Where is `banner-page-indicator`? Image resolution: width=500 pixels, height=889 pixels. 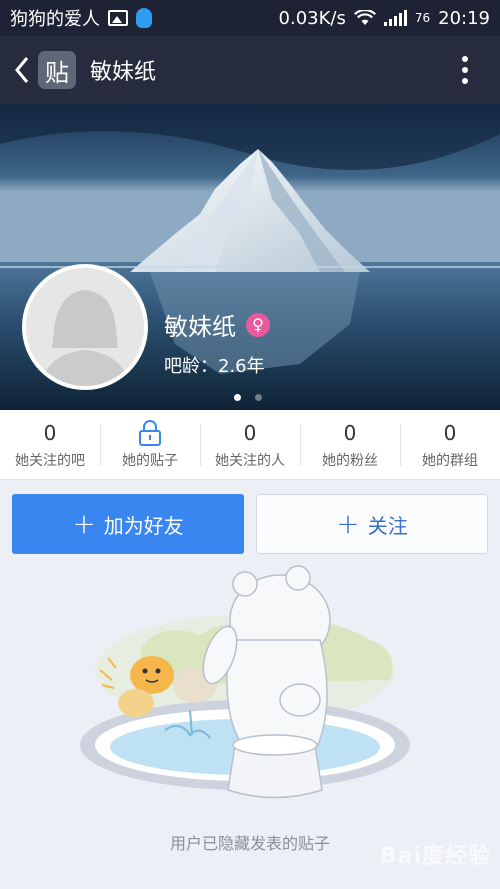
banner-page-indicator is located at coordinates (248, 397).